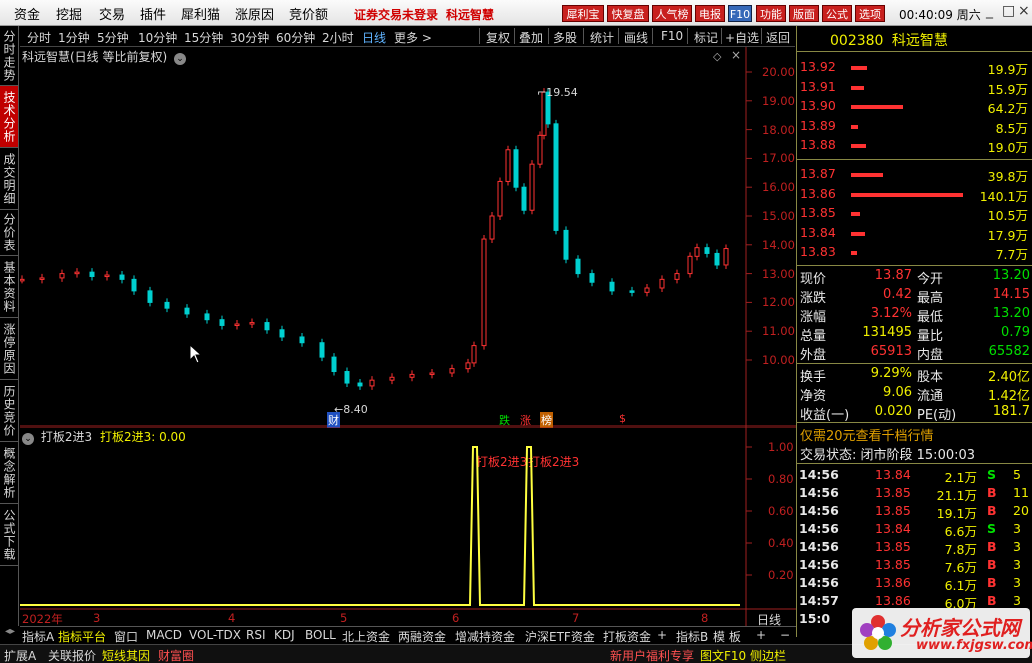 This screenshot has height=663, width=1032. I want to click on menu-item: 挖掘, so click(69, 13).